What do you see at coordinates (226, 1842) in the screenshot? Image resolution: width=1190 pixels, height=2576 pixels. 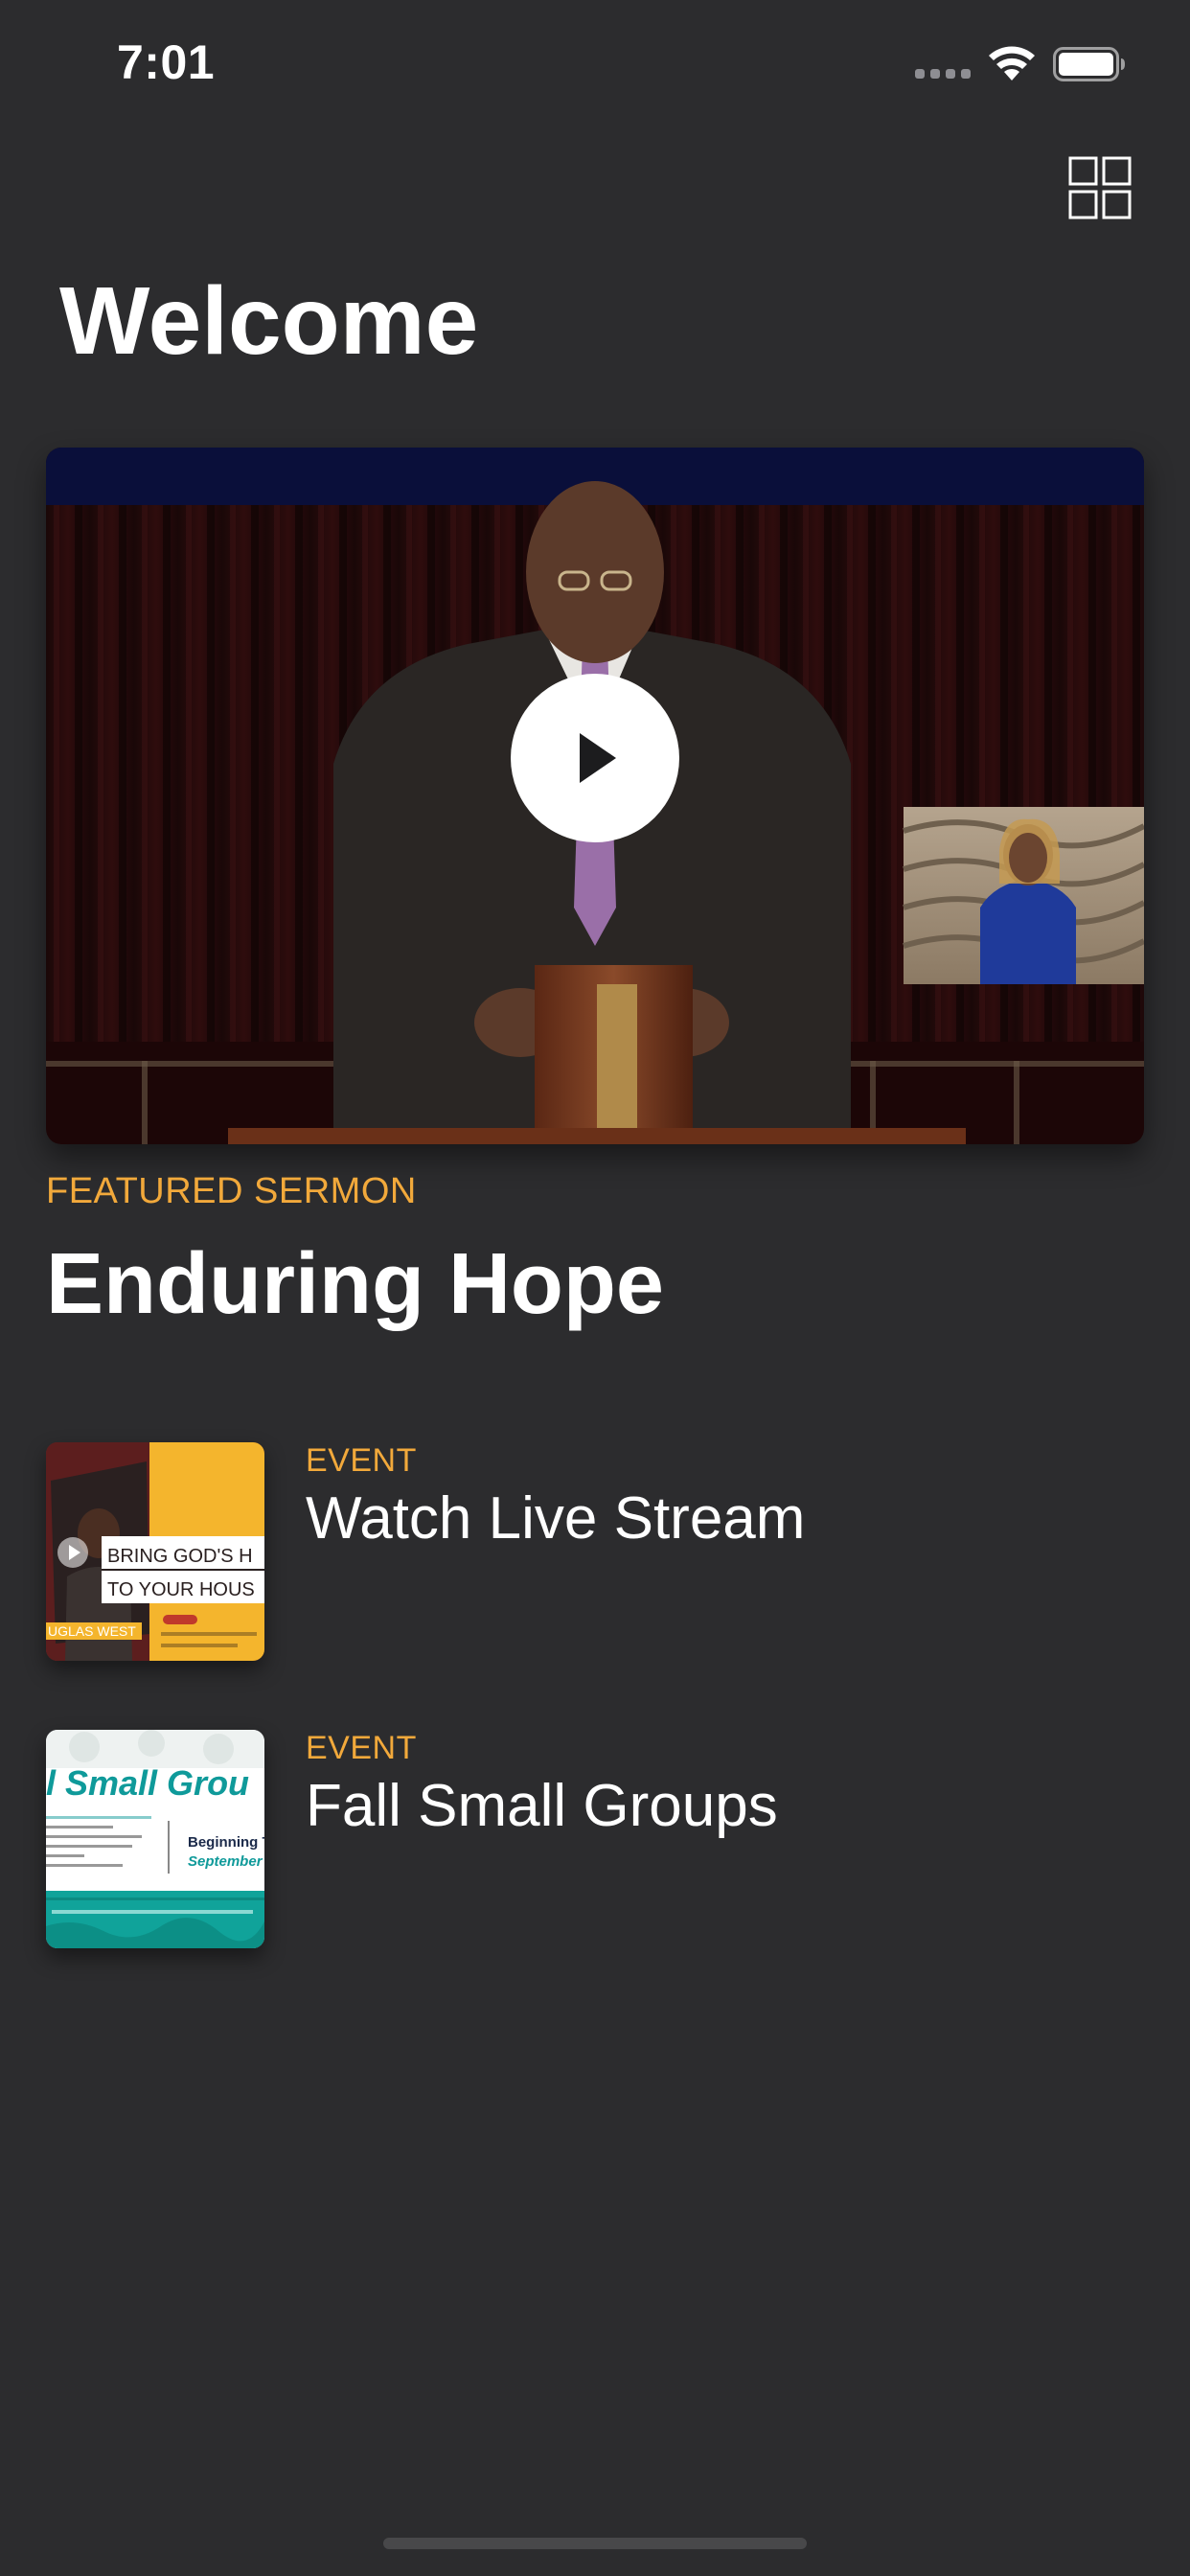 I see `thumb-subtext-1: Beginning T` at bounding box center [226, 1842].